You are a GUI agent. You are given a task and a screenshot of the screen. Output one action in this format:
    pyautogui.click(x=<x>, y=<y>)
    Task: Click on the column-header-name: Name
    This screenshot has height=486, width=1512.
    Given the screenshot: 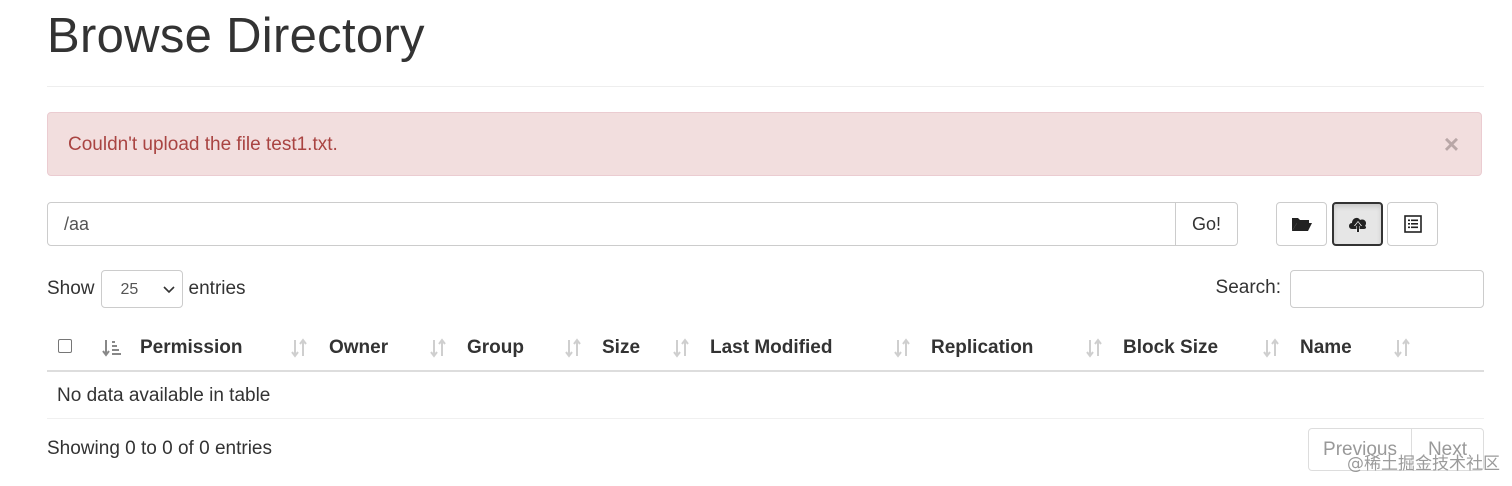 What is the action you would take?
    pyautogui.click(x=1326, y=348)
    